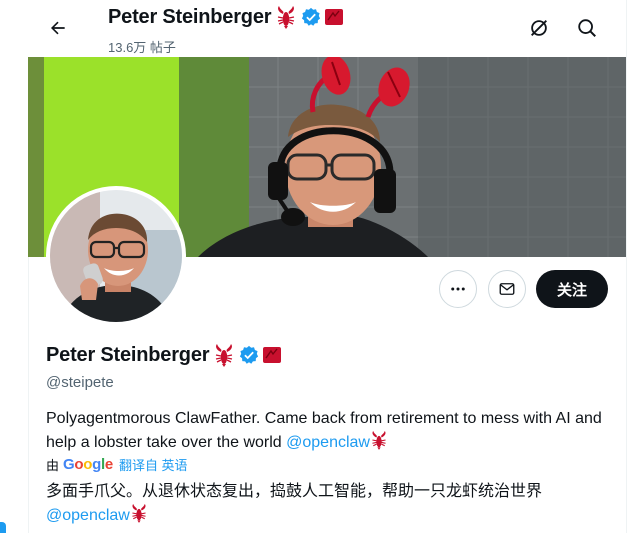 The width and height of the screenshot is (633, 533). Describe the element at coordinates (294, 491) in the screenshot. I see `translated-text: 多面手爪父。从退休状态复出，捣鼓人工智能，帮助一只龙虾统治世界` at that location.